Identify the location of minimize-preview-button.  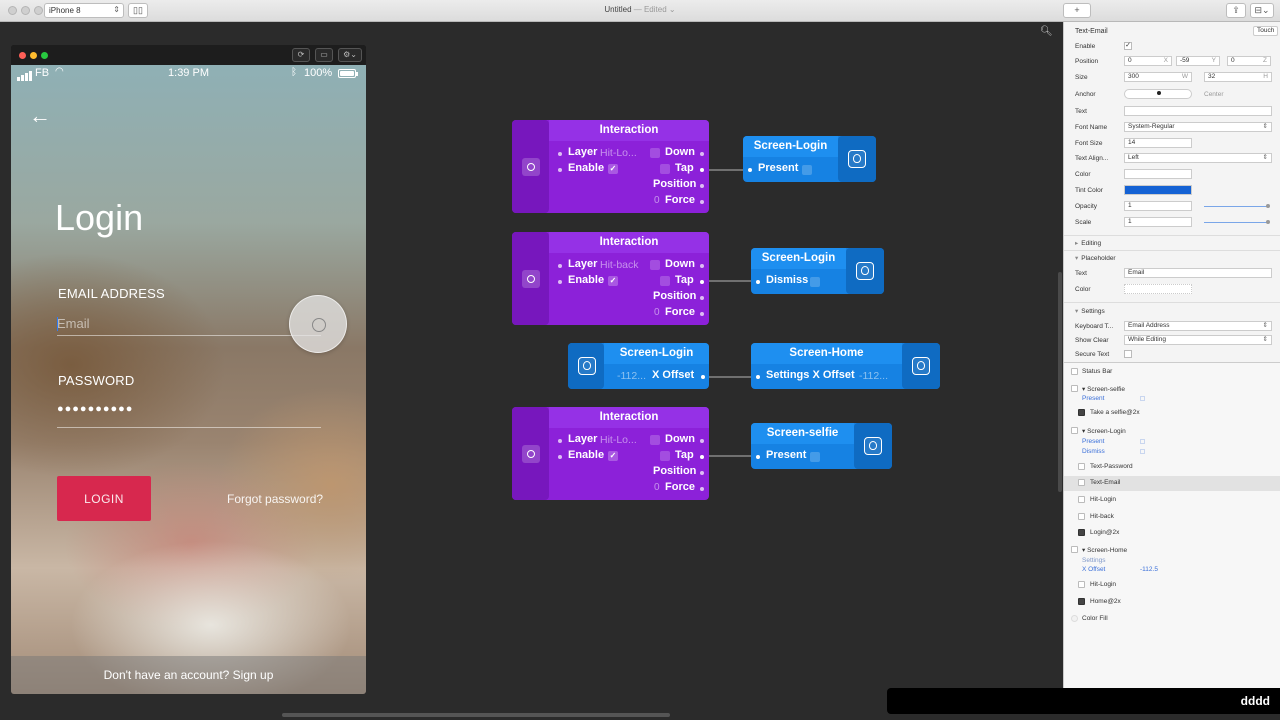
(33, 55).